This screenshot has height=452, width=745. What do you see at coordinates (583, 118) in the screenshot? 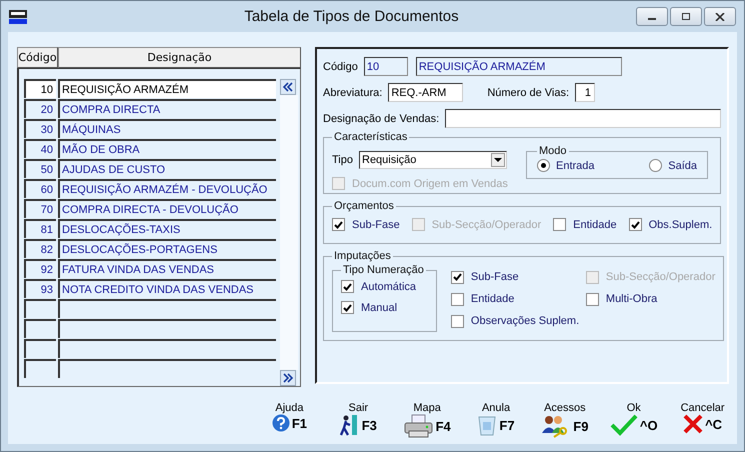
I see `sales-name-field` at bounding box center [583, 118].